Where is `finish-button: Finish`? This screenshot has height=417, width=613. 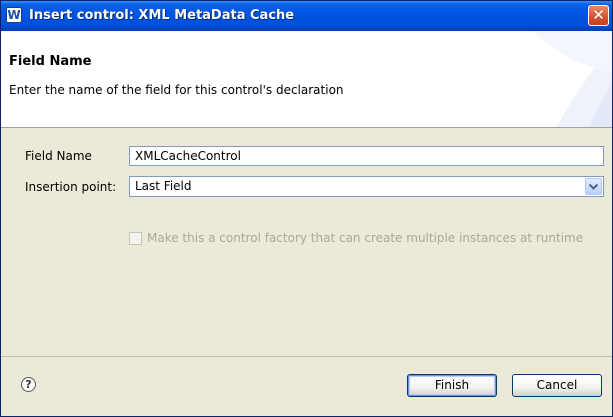 finish-button: Finish is located at coordinates (452, 385).